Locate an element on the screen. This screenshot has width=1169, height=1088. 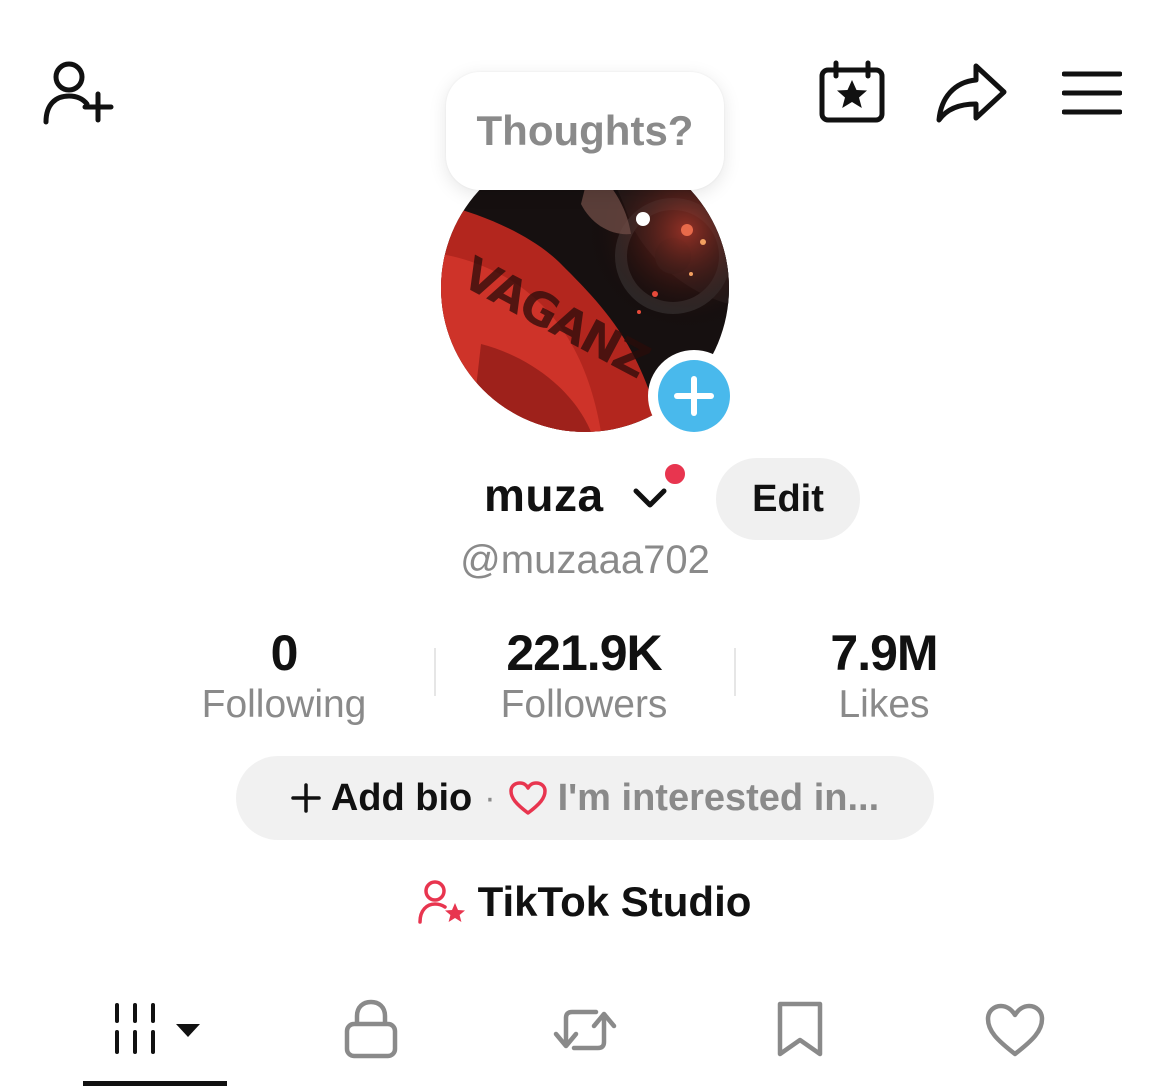
display-name: muza is located at coordinates (544, 495).